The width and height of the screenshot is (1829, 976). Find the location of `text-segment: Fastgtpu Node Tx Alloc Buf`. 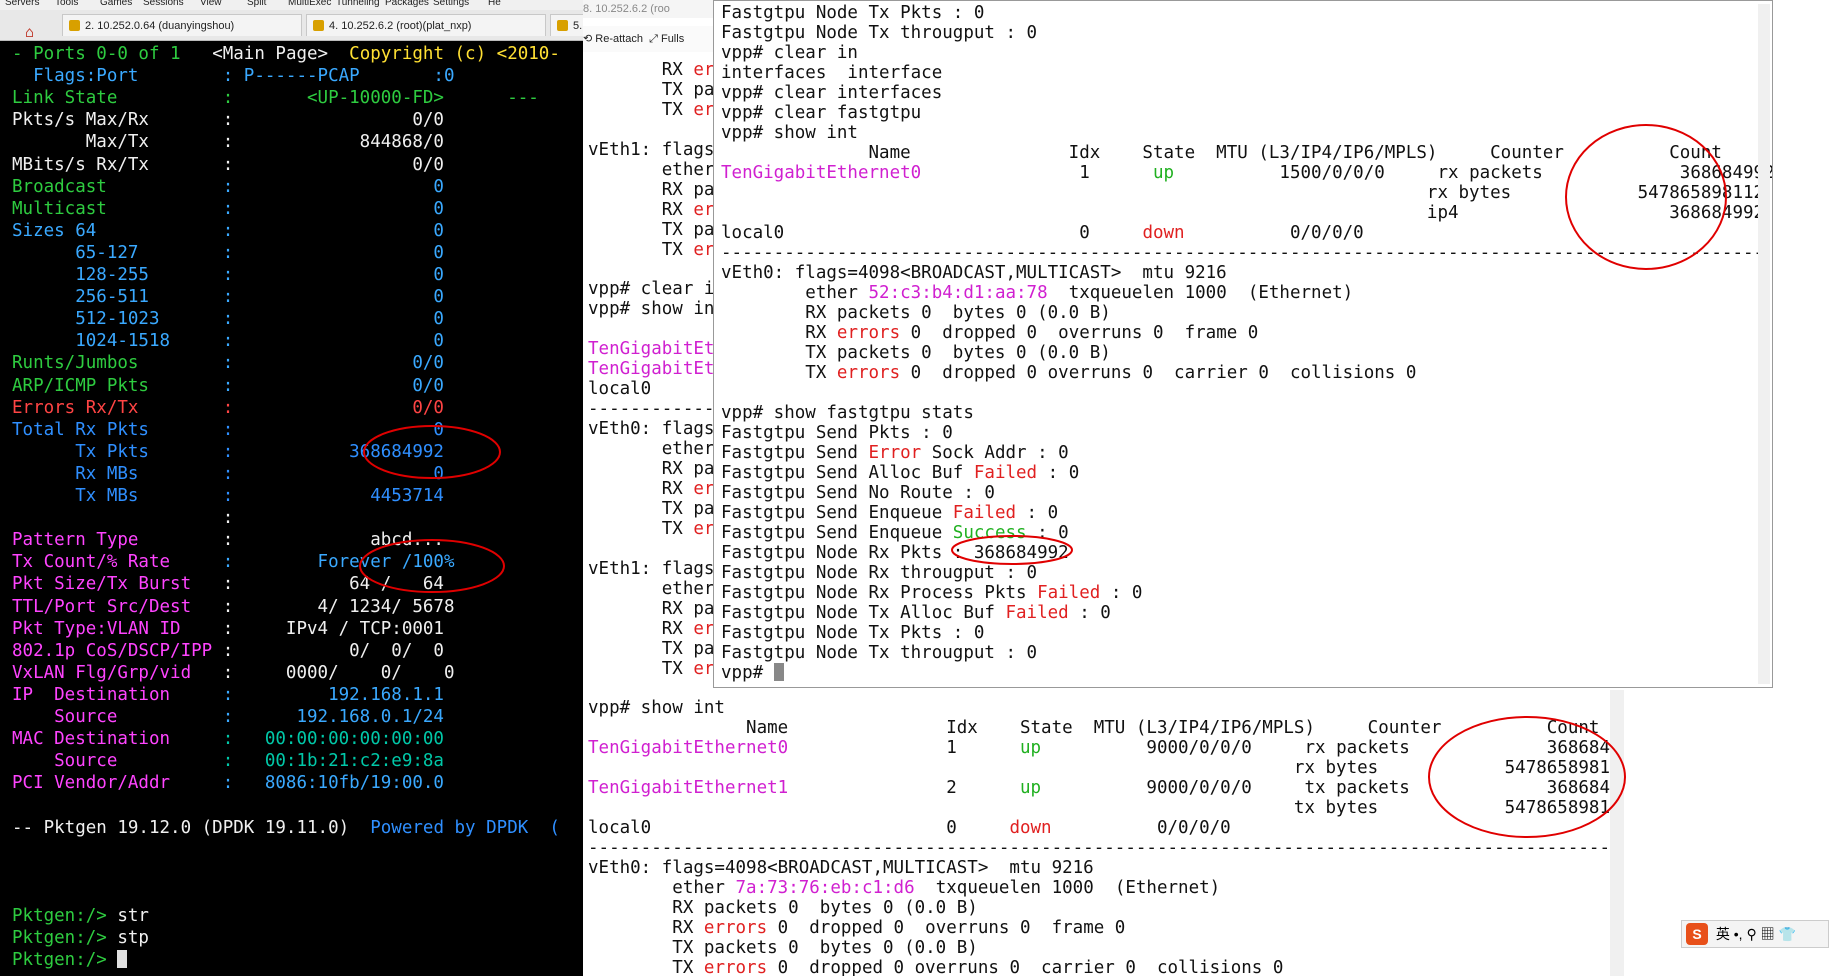

text-segment: Fastgtpu Node Tx Alloc Buf is located at coordinates (863, 613).